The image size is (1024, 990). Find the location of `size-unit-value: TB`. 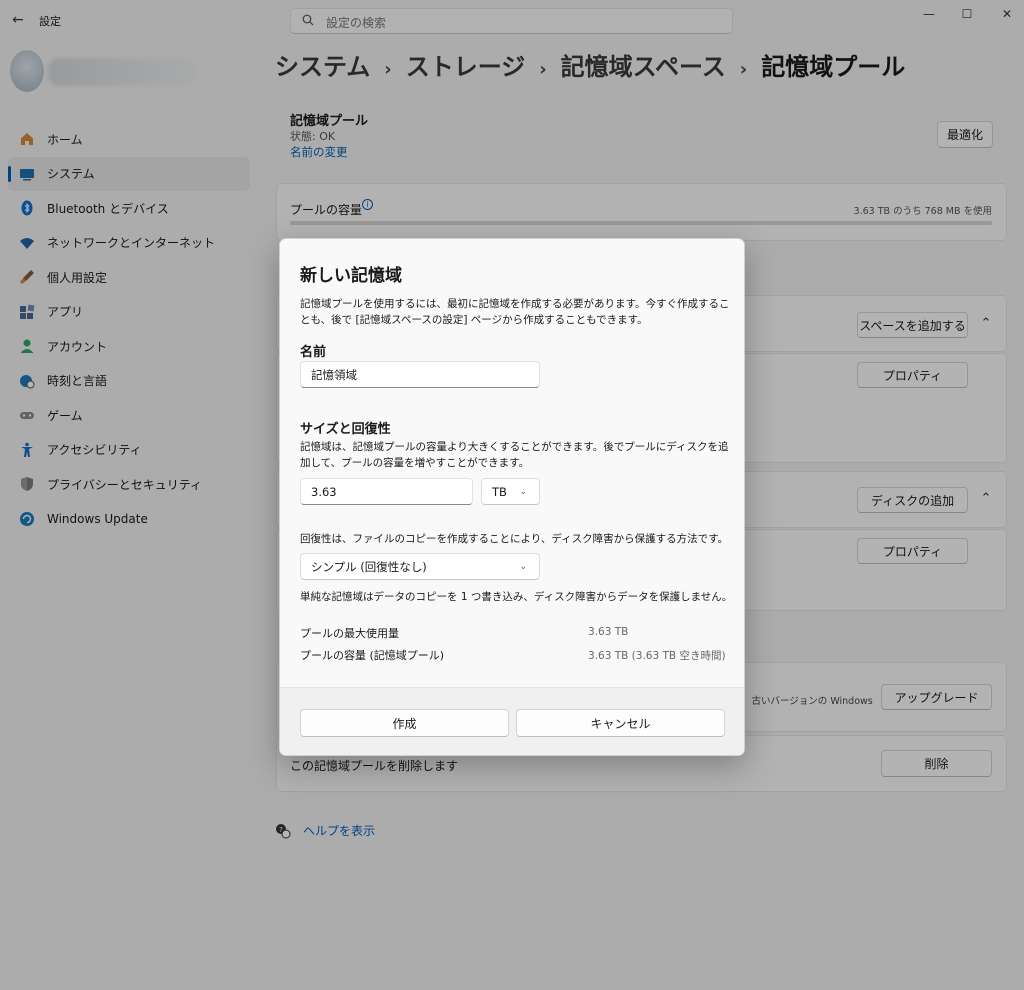

size-unit-value: TB is located at coordinates (499, 491).